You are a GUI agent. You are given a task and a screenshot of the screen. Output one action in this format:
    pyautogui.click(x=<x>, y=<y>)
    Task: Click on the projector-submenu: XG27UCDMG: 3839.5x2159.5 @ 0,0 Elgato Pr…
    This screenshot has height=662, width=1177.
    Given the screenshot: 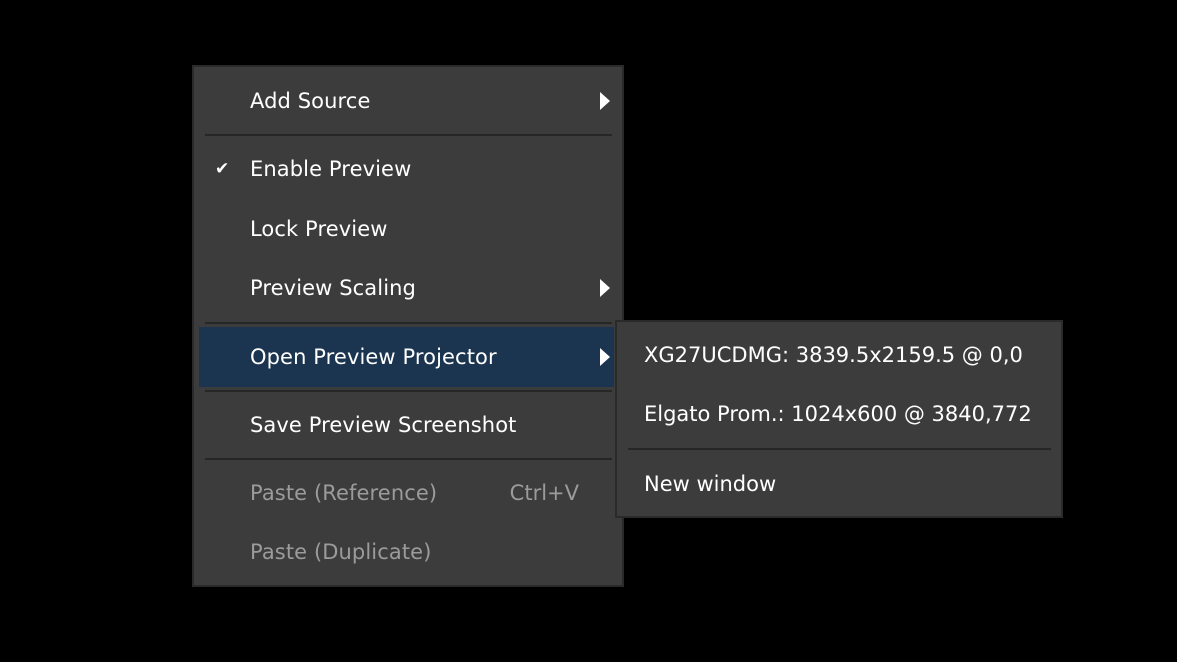 What is the action you would take?
    pyautogui.click(x=839, y=419)
    